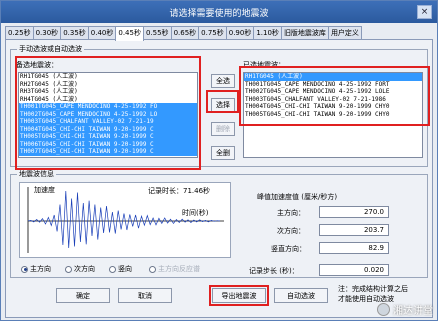 This screenshot has height=321, width=438. I want to click on tab-1: 0.30秒, so click(47, 33).